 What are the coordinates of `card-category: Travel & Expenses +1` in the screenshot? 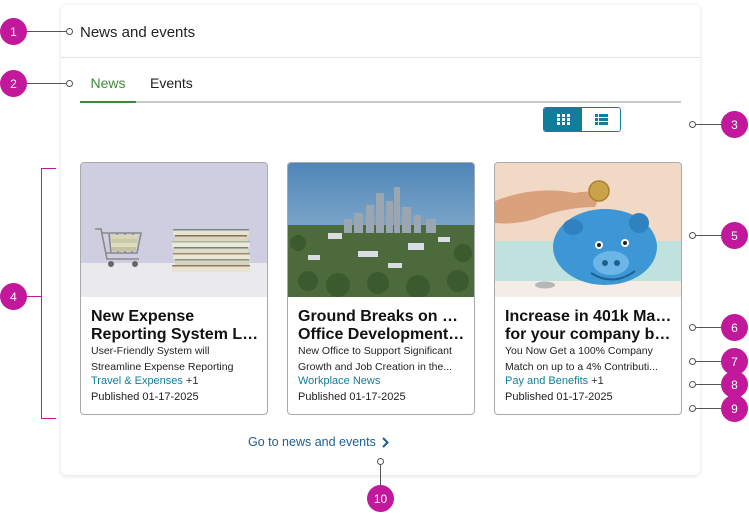 It's located at (144, 381).